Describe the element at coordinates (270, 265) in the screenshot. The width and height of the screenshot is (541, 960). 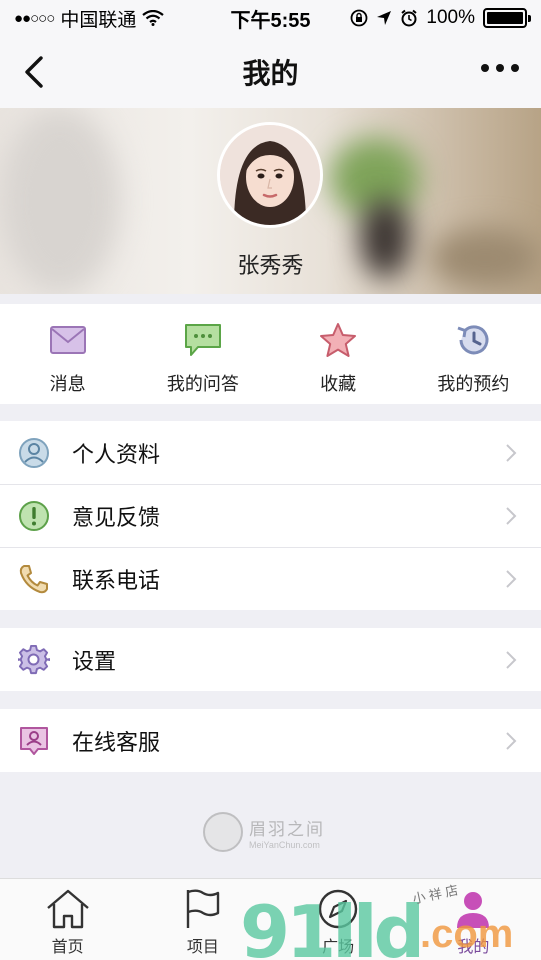
I see `user-name: 张秀秀` at that location.